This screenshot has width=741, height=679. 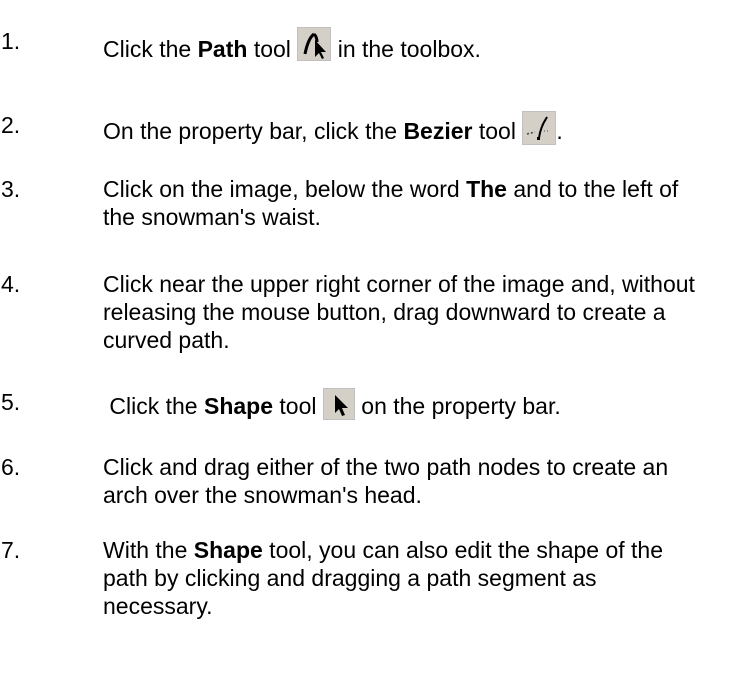 I want to click on step-number: 7., so click(x=11, y=550).